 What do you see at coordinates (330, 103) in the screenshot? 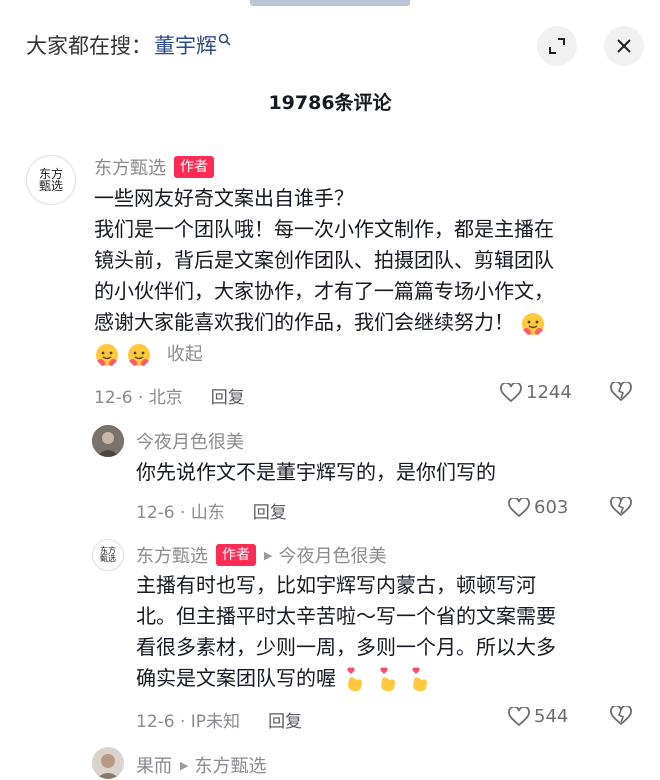
I see `comment-count-title: 19786条评论` at bounding box center [330, 103].